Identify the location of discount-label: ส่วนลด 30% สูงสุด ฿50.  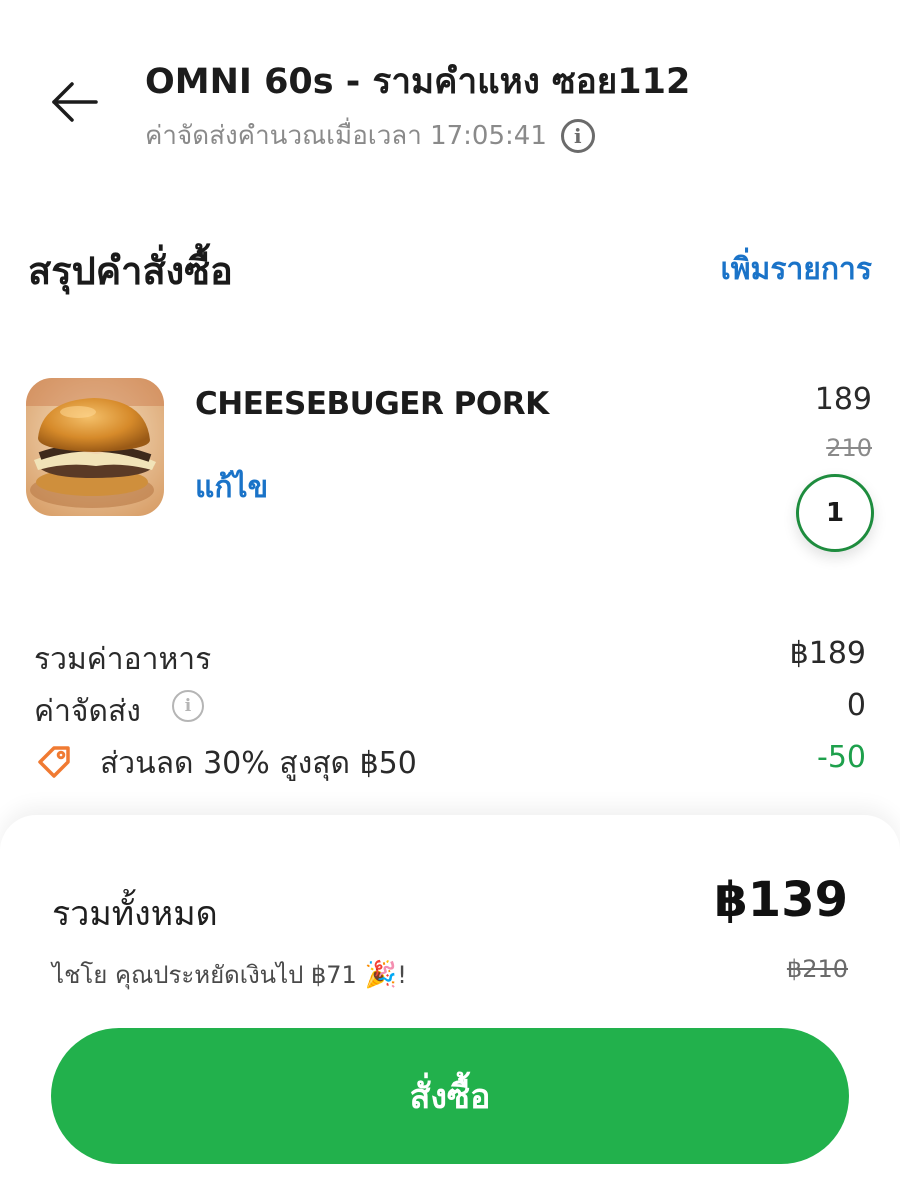
(258, 763).